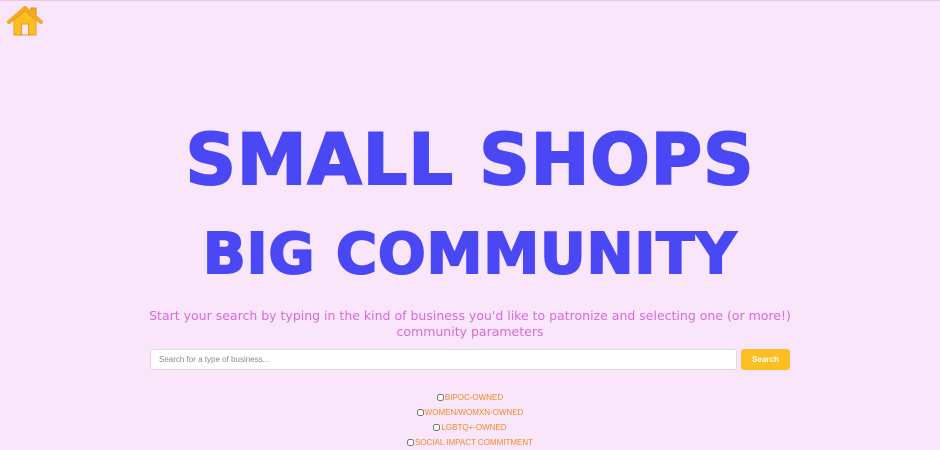  What do you see at coordinates (474, 412) in the screenshot?
I see `filter-label: WOMEN/WOMXN-OWNED` at bounding box center [474, 412].